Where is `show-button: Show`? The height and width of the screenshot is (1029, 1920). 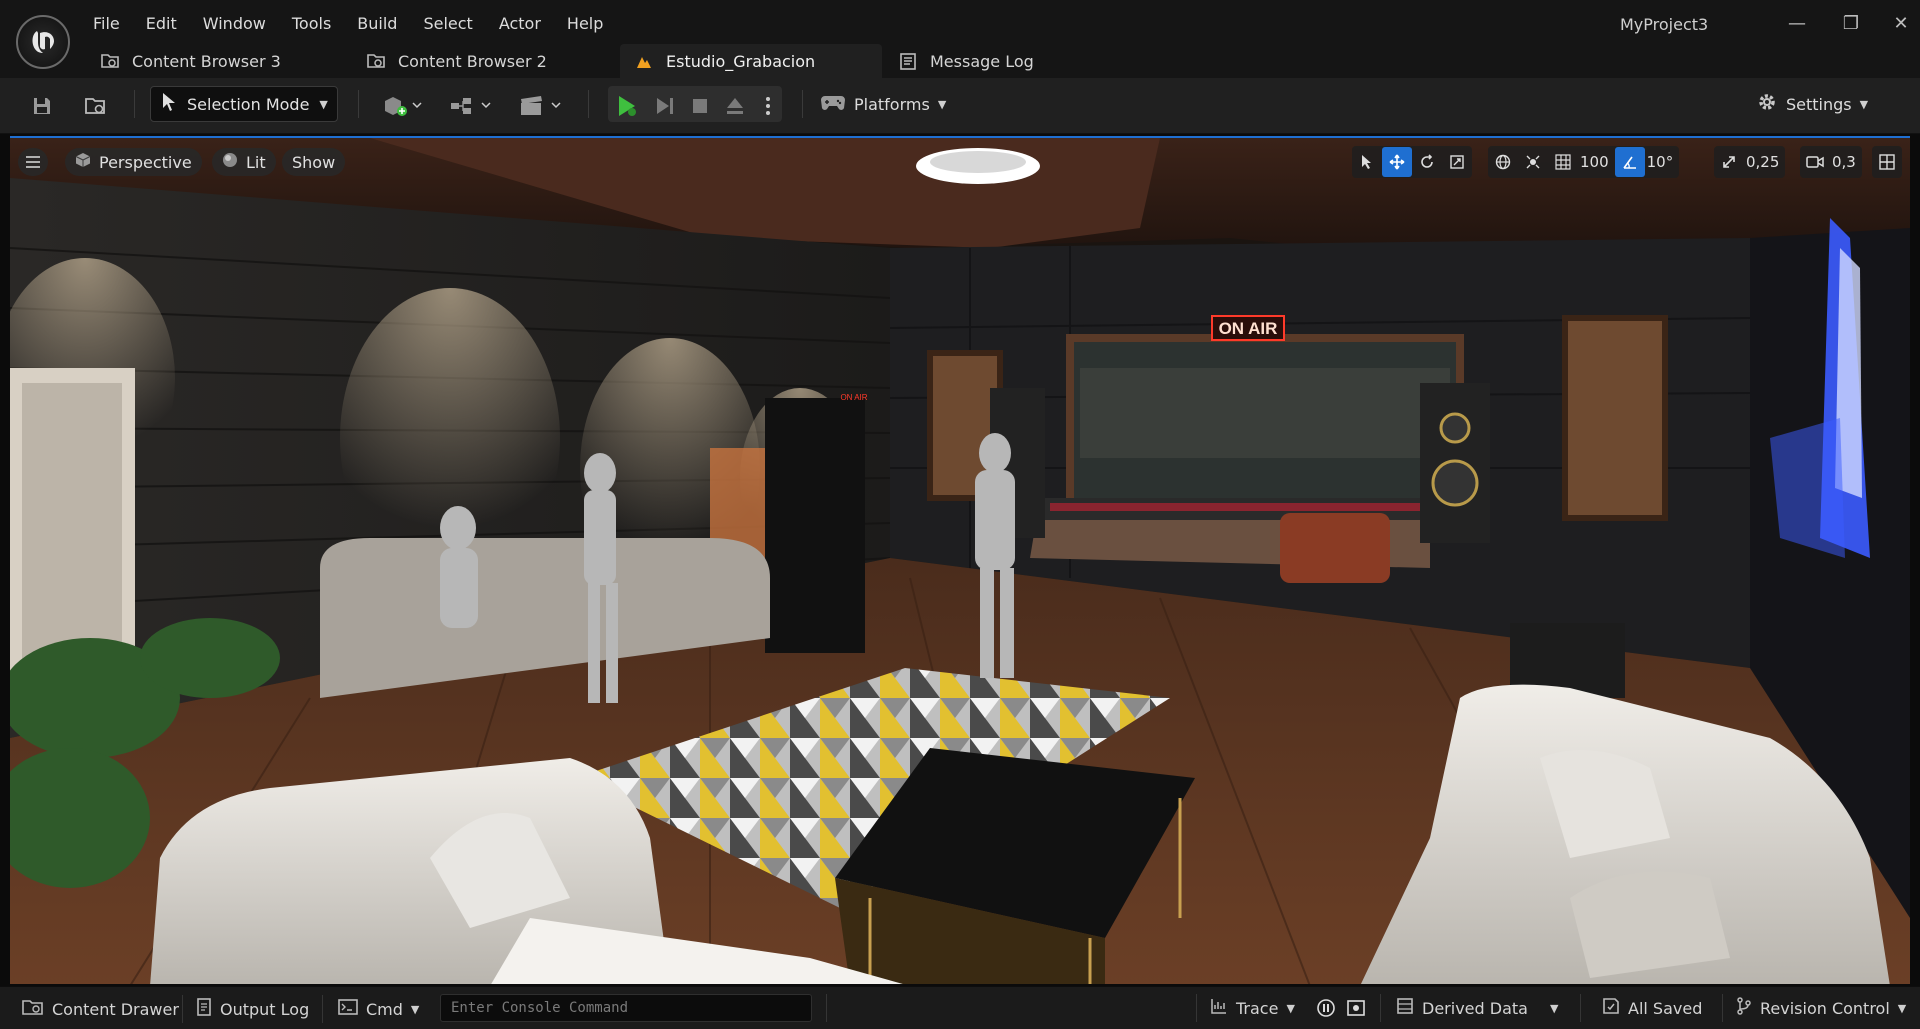
show-button: Show is located at coordinates (314, 162).